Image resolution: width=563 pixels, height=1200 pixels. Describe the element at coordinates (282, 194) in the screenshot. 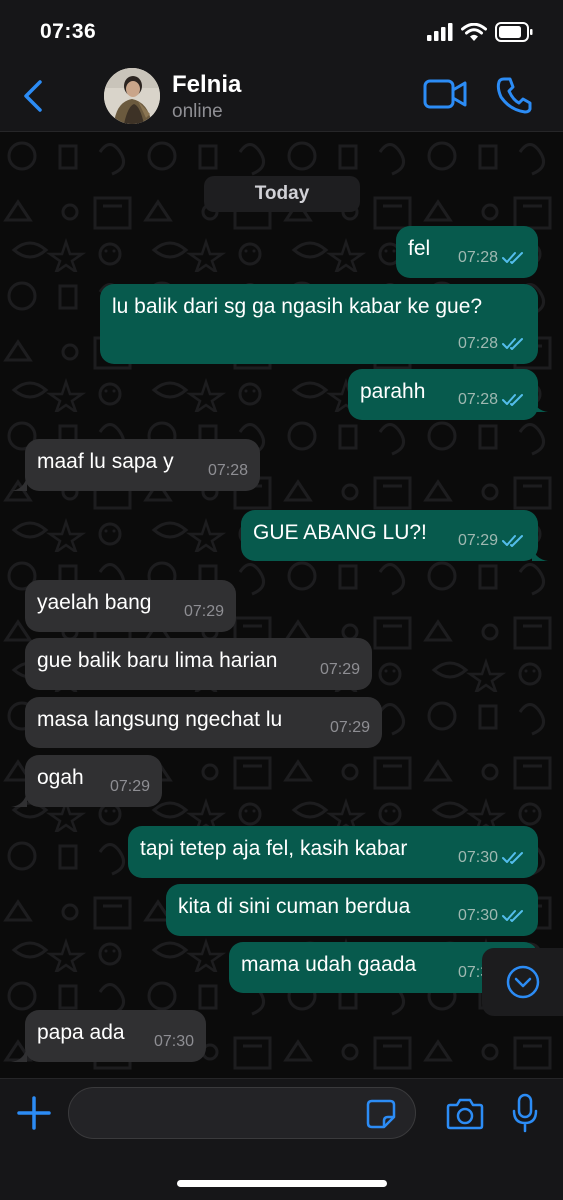

I see `date-separator: Today` at that location.